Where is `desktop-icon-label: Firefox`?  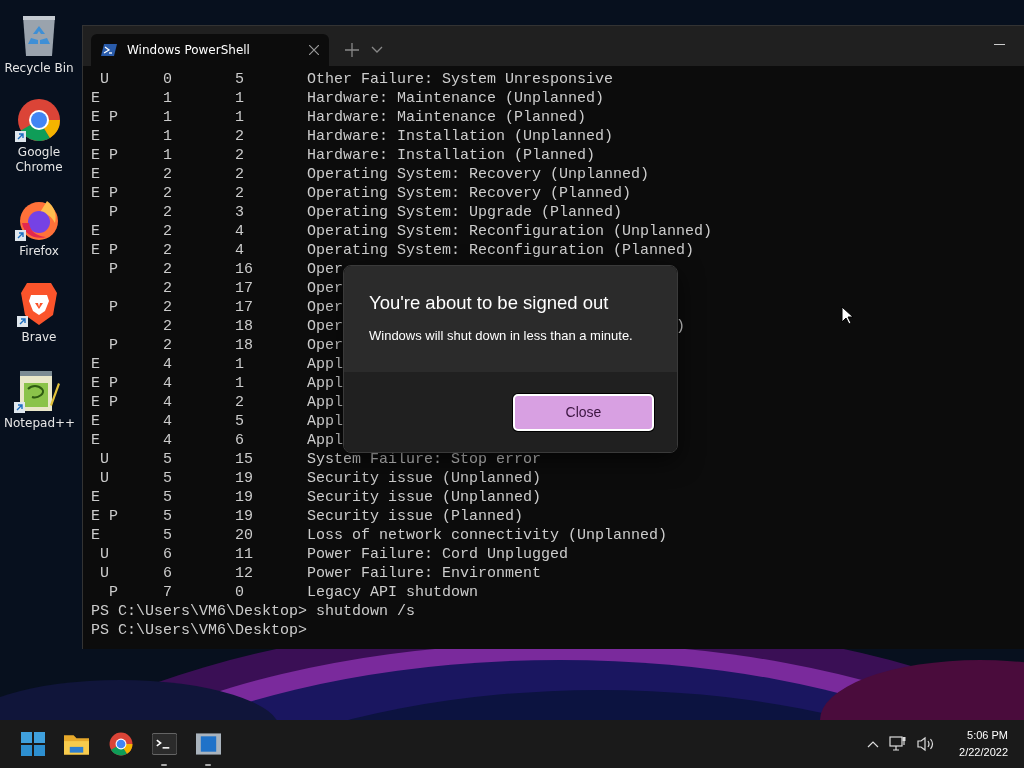
desktop-icon-label: Firefox is located at coordinates (39, 251).